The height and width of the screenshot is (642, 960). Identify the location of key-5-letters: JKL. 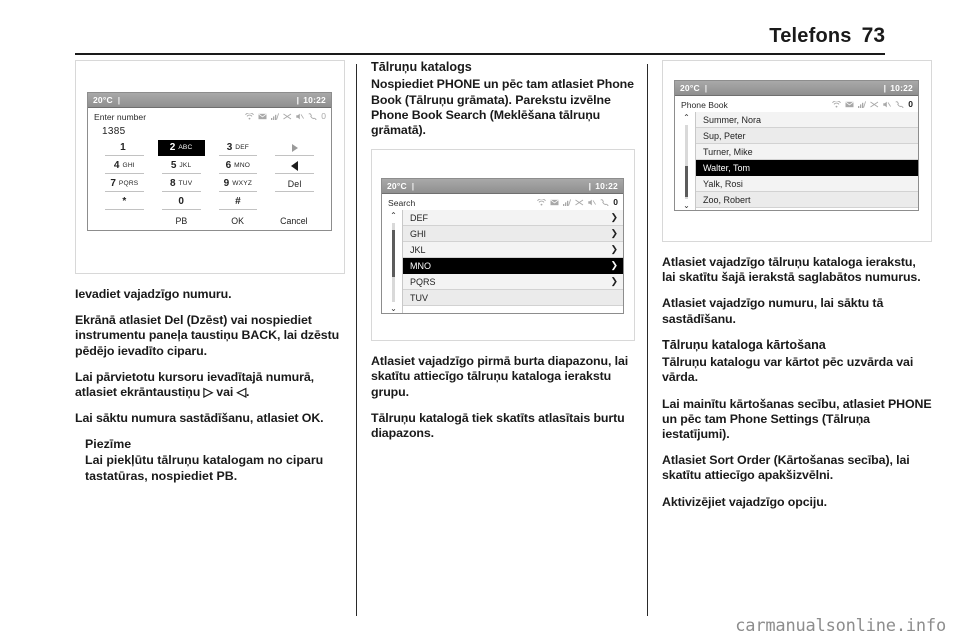
(185, 165).